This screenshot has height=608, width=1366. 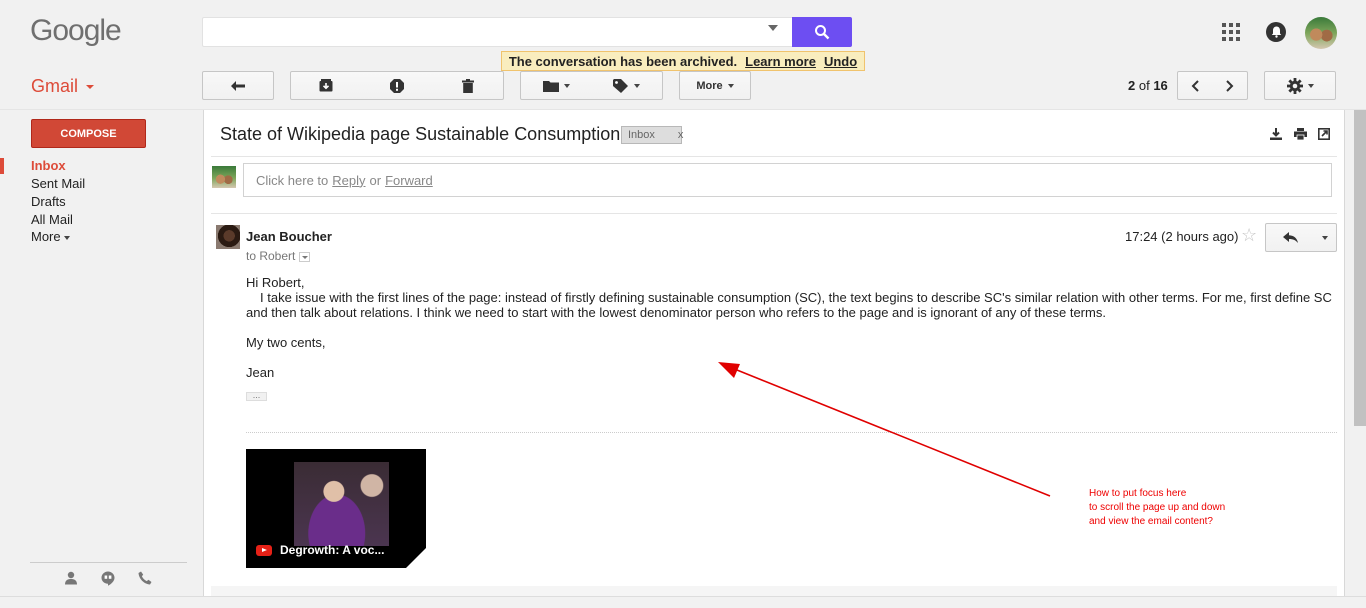 What do you see at coordinates (681, 135) in the screenshot?
I see `remove-label-button: x` at bounding box center [681, 135].